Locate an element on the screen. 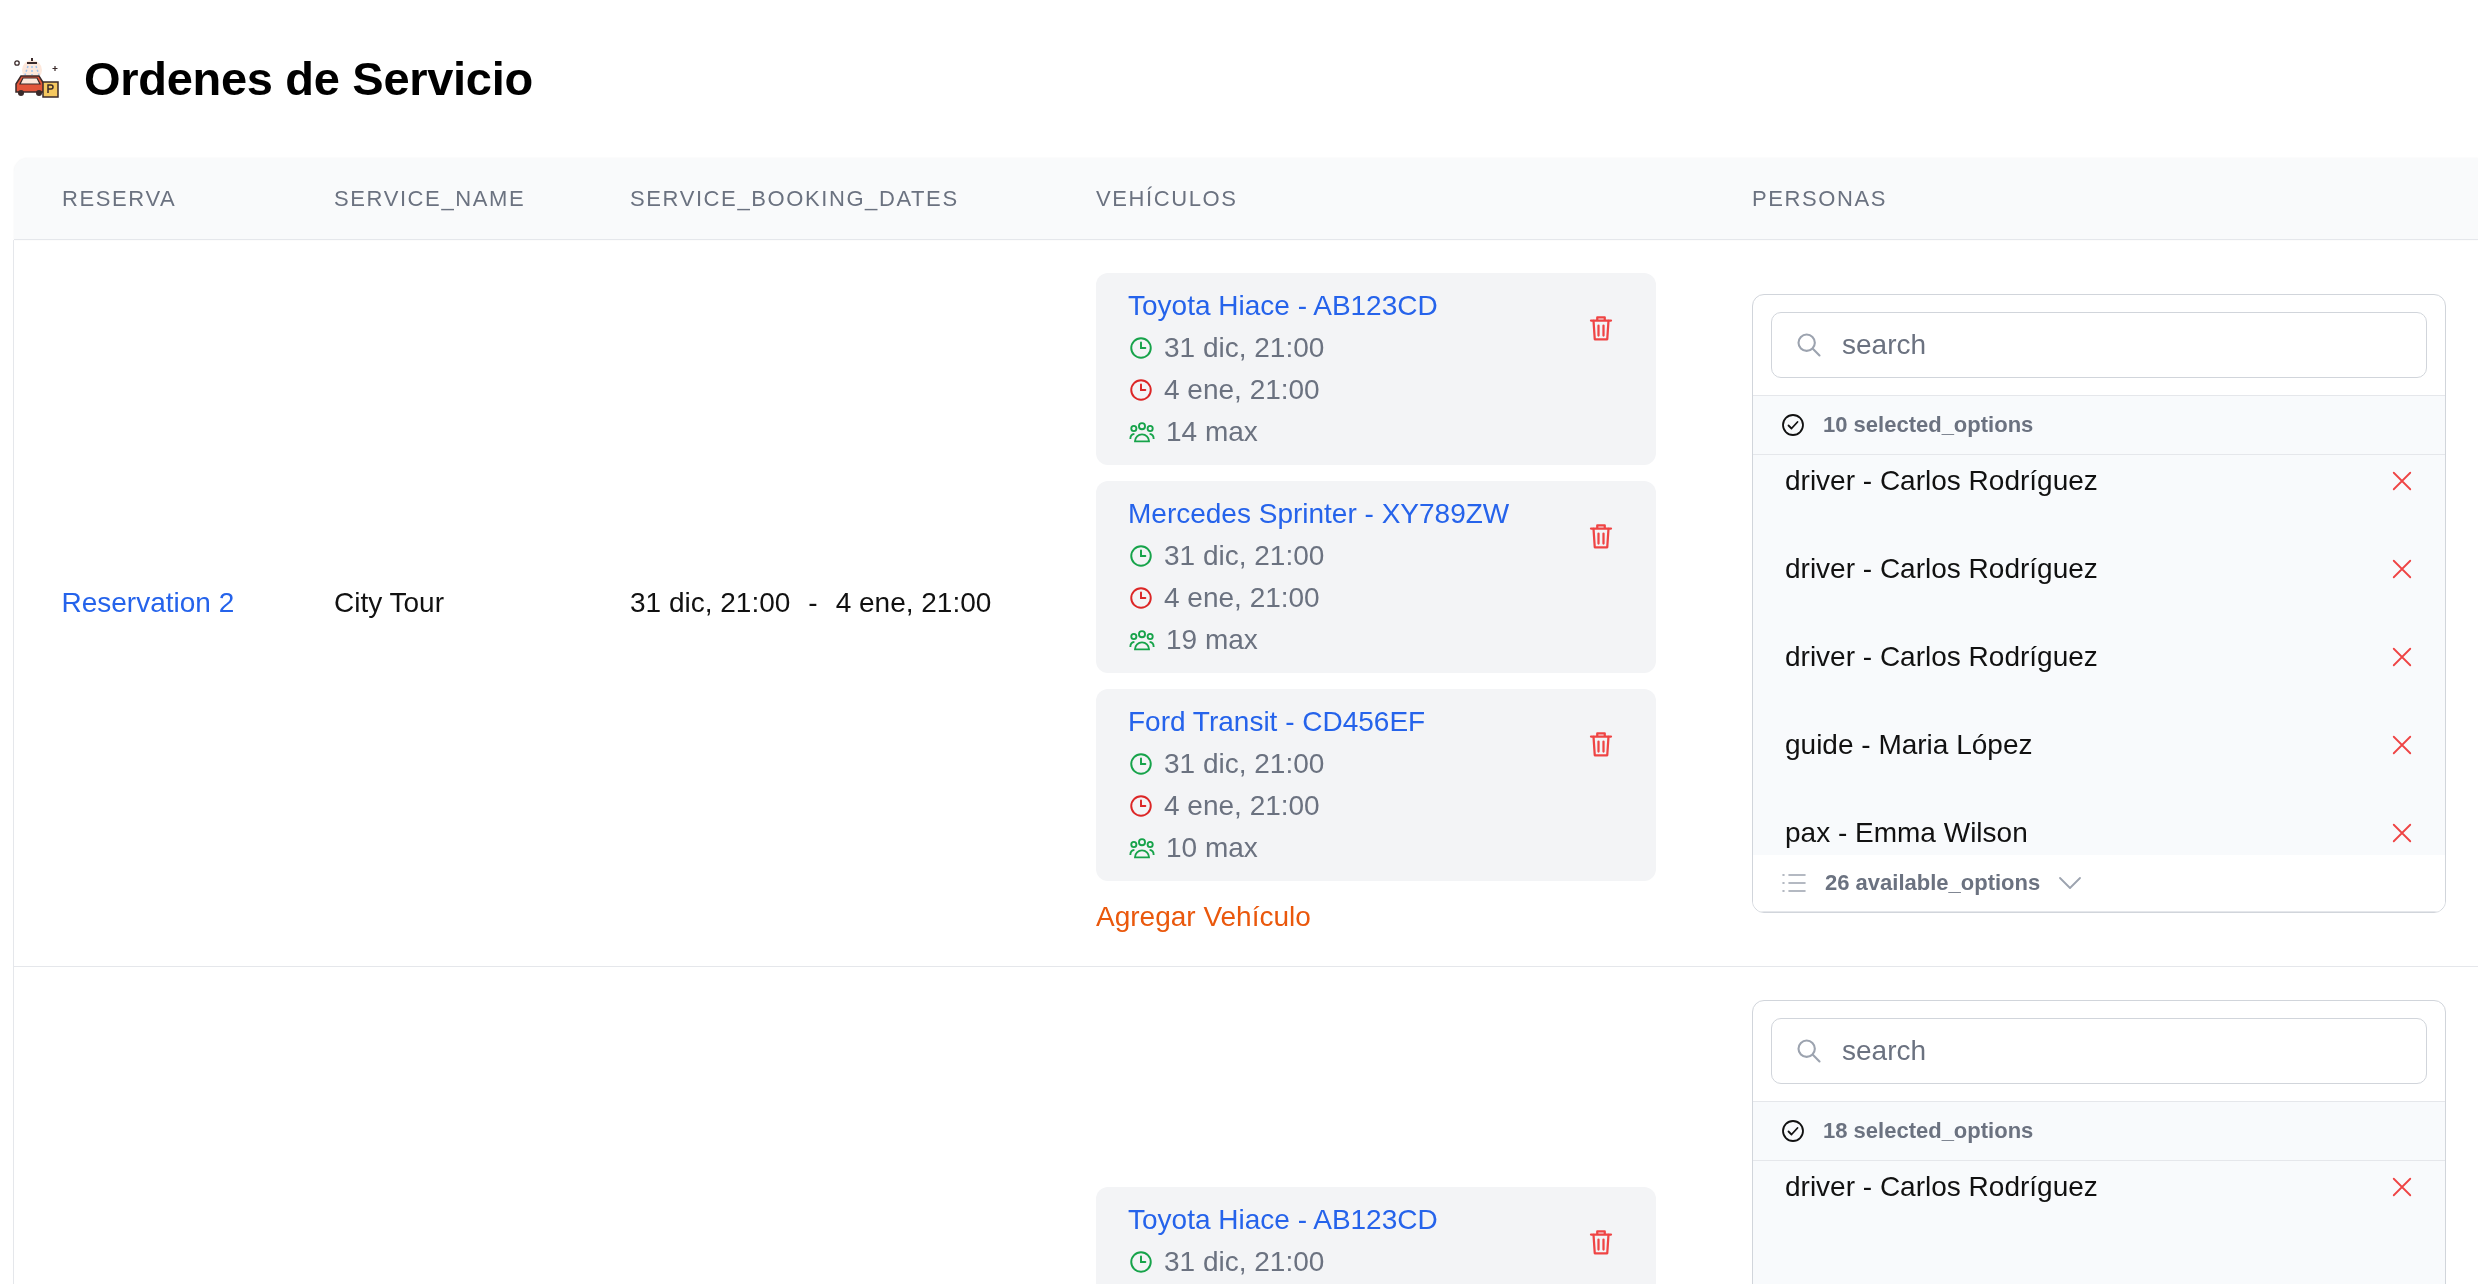 This screenshot has width=2478, height=1284. list-icon is located at coordinates (1794, 882).